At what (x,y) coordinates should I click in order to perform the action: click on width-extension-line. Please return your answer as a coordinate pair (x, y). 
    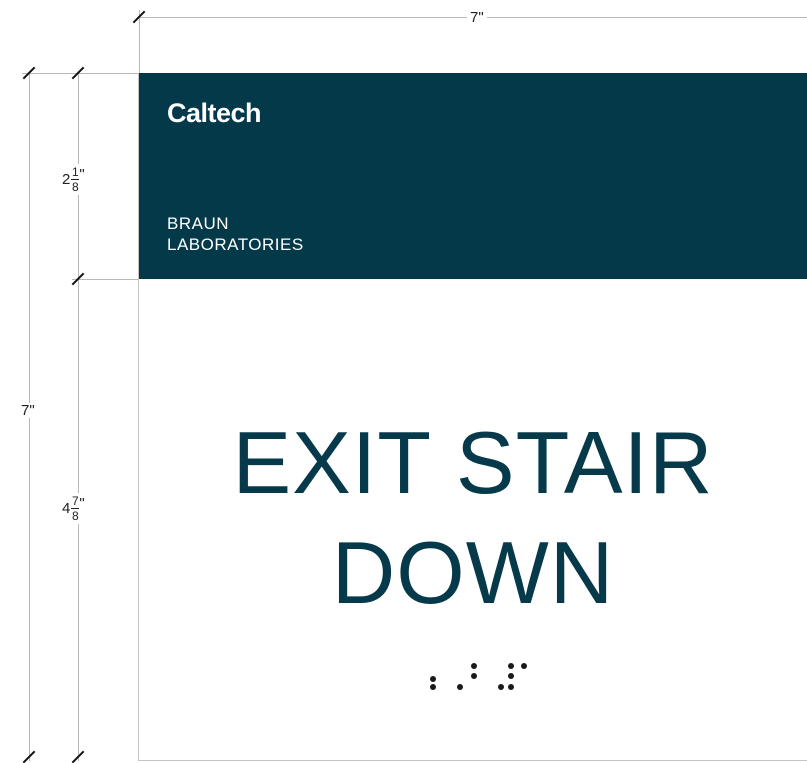
    Looking at the image, I should click on (139, 41).